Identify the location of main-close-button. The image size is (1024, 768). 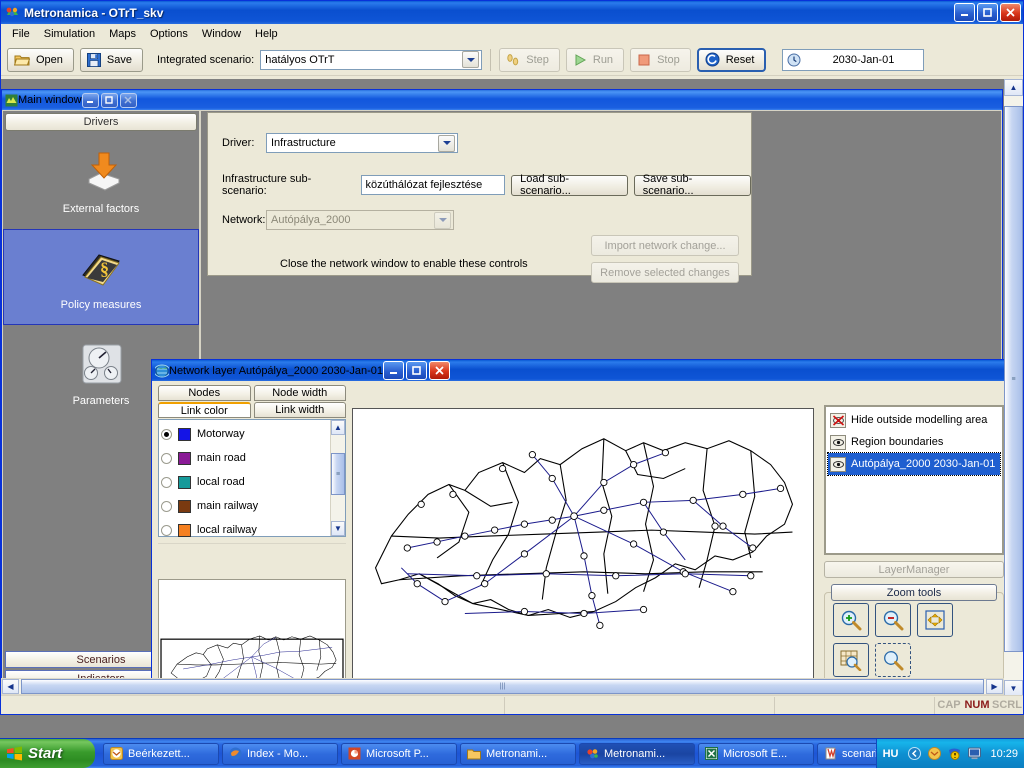
(128, 100).